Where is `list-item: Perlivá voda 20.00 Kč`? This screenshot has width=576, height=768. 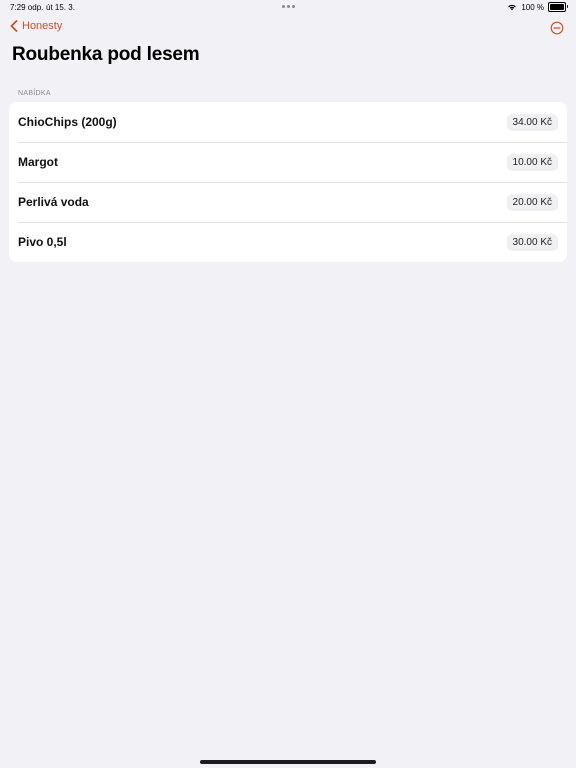 list-item: Perlivá voda 20.00 Kč is located at coordinates (288, 202).